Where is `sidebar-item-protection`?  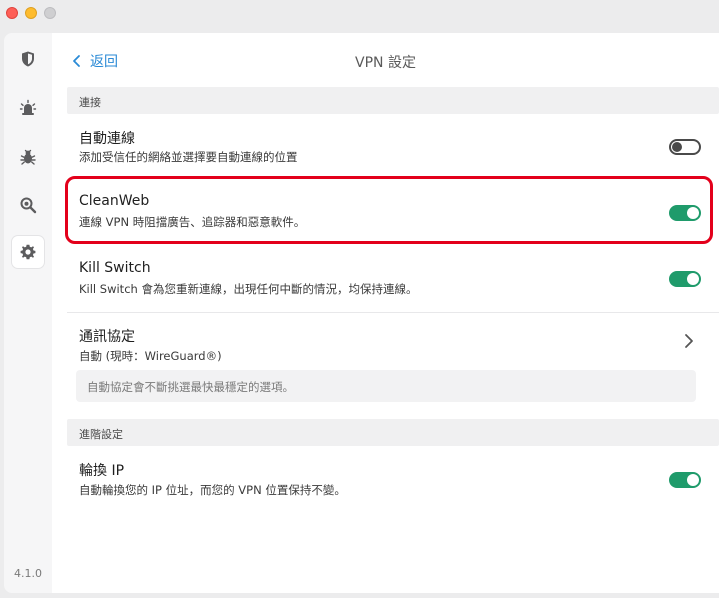 sidebar-item-protection is located at coordinates (28, 59).